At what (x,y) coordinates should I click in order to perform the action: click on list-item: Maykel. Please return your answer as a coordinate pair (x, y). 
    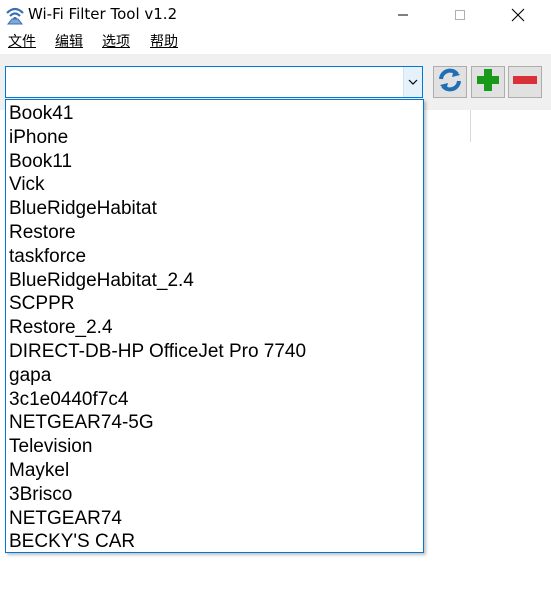
    Looking at the image, I should click on (39, 471).